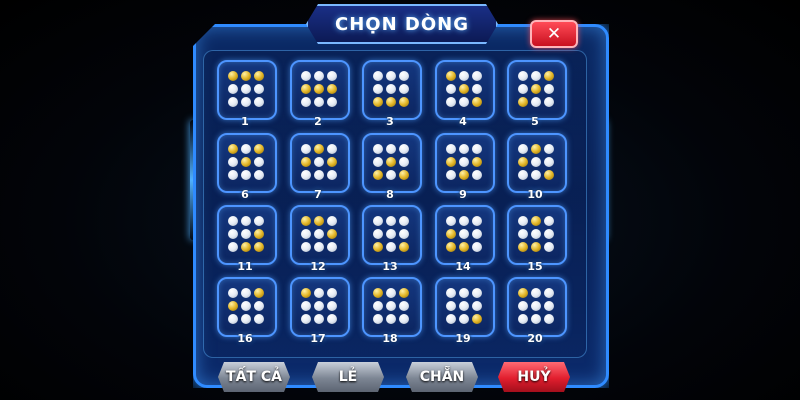  What do you see at coordinates (254, 377) in the screenshot?
I see `select-all-button: TẤT CẢ` at bounding box center [254, 377].